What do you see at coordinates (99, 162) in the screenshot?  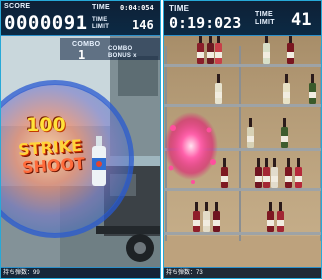 I see `bottle-target-icon` at bounding box center [99, 162].